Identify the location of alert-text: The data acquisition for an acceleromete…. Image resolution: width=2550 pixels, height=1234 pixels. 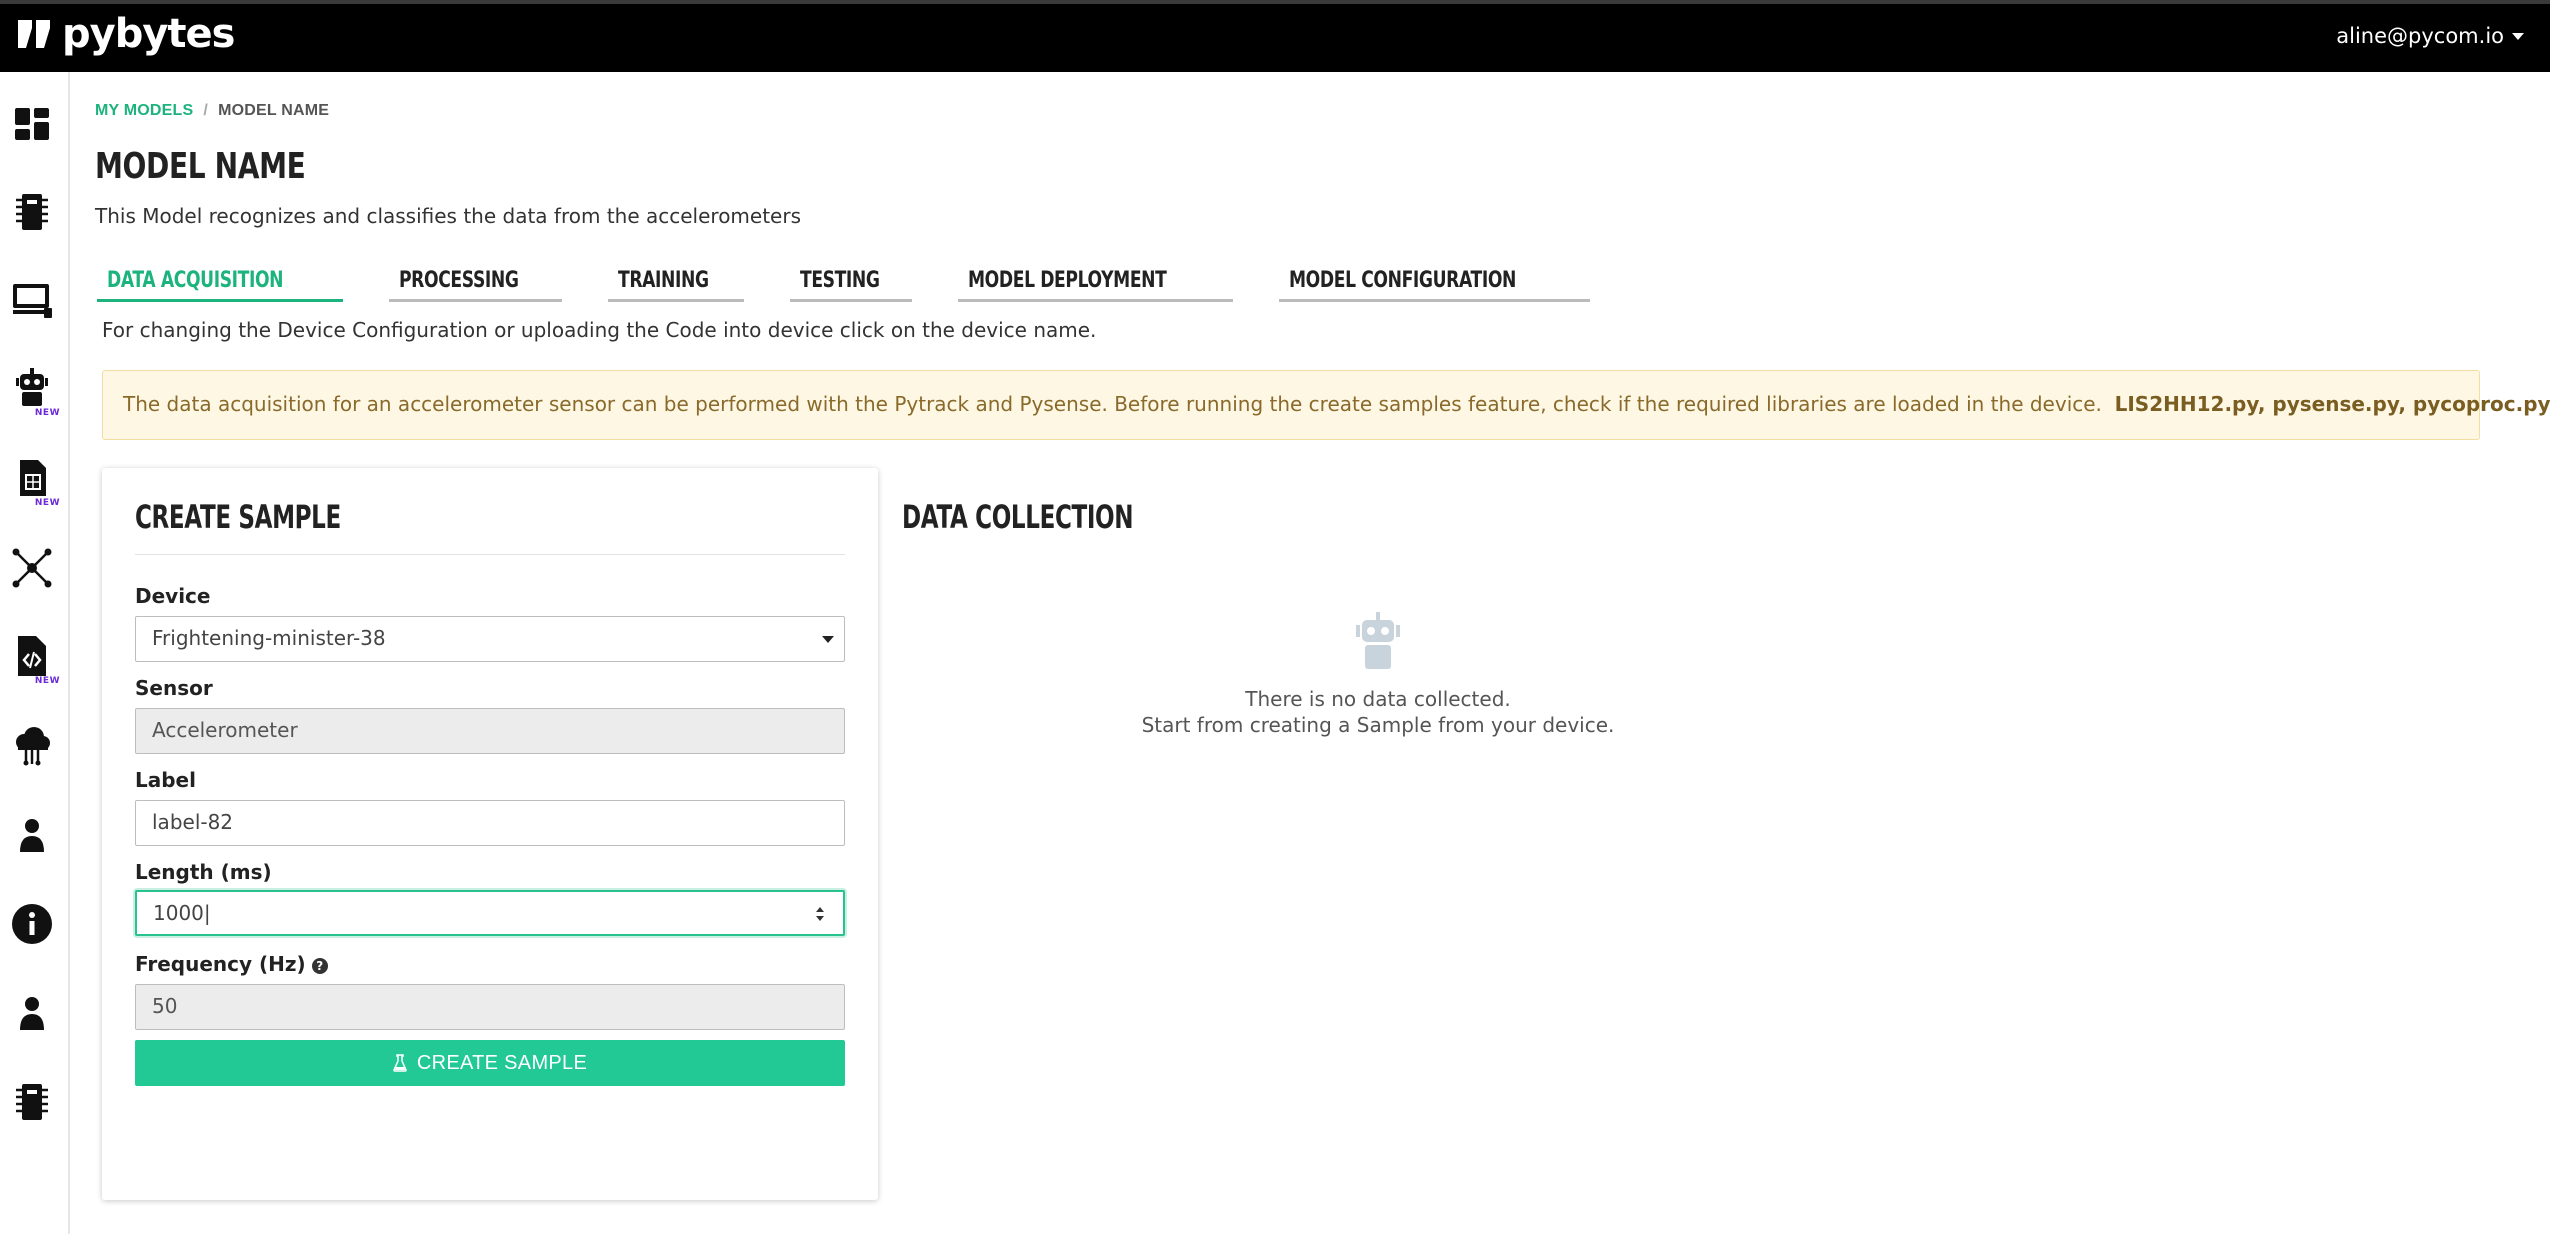
(1112, 404).